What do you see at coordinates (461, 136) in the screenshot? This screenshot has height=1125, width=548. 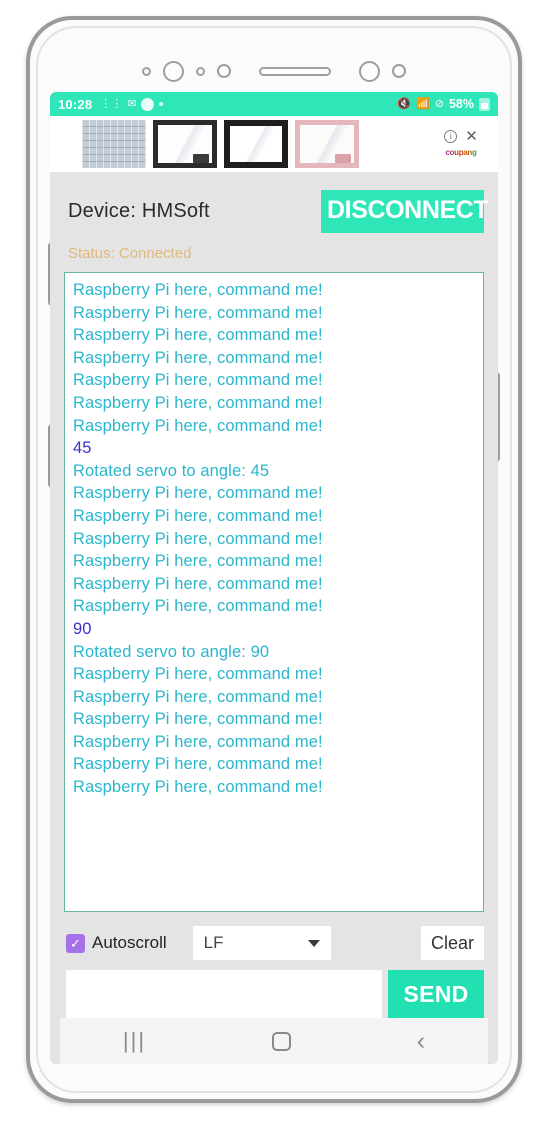 I see `ad-icon-group: i ✕` at bounding box center [461, 136].